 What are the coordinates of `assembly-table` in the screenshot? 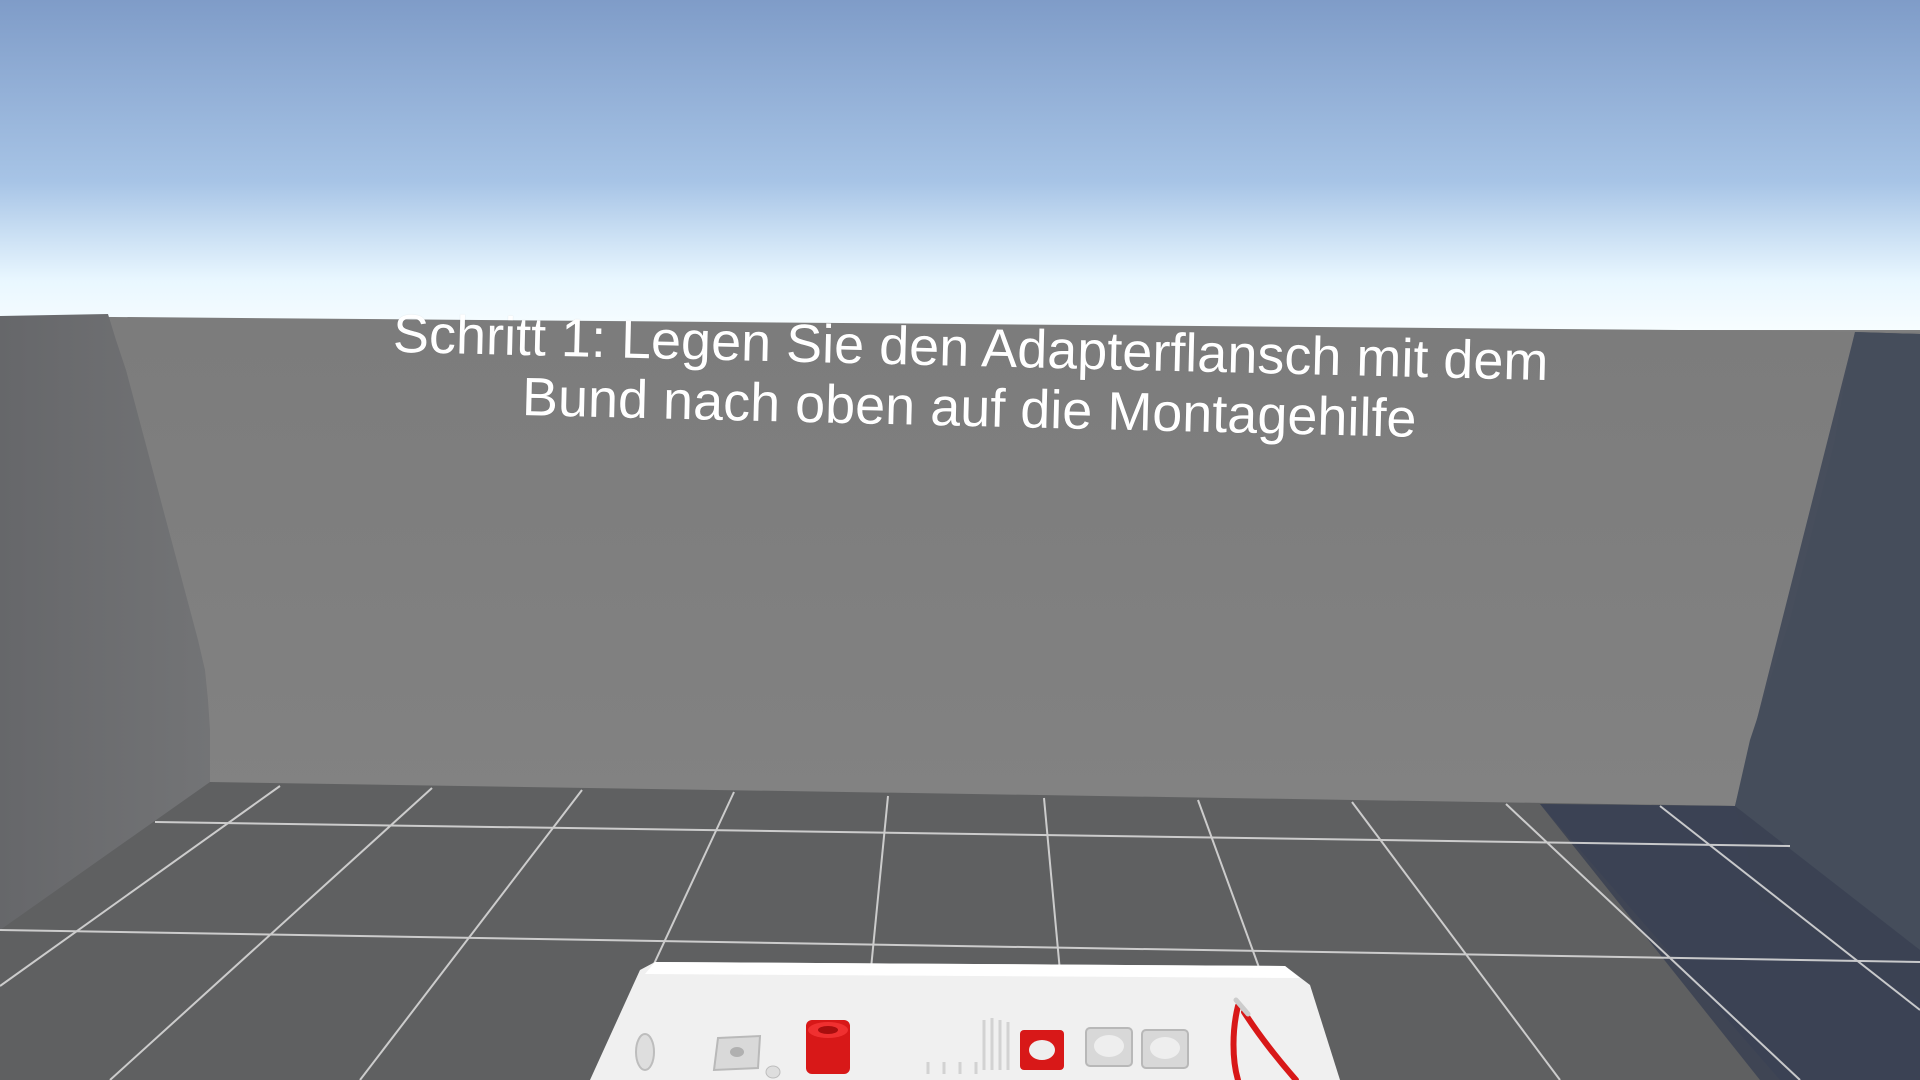 It's located at (965, 1021).